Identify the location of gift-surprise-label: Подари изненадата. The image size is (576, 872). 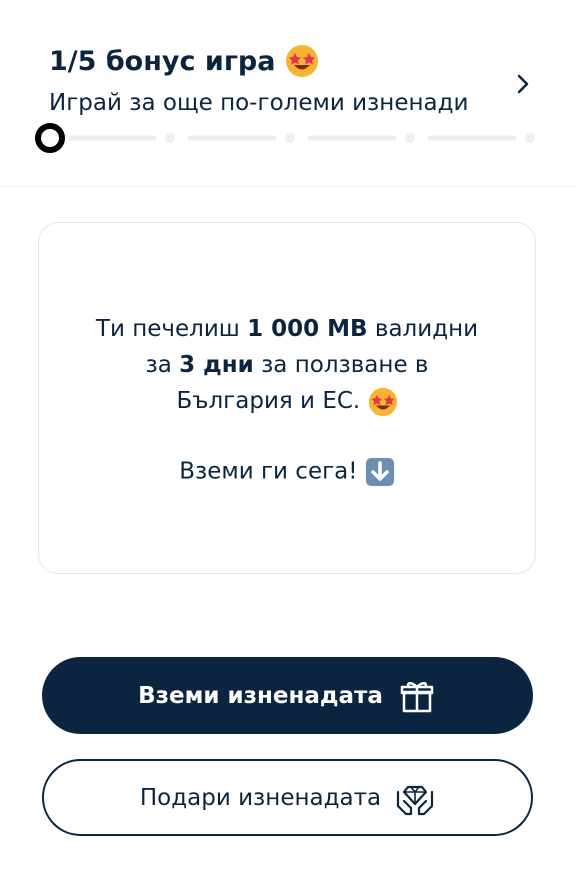
(260, 797).